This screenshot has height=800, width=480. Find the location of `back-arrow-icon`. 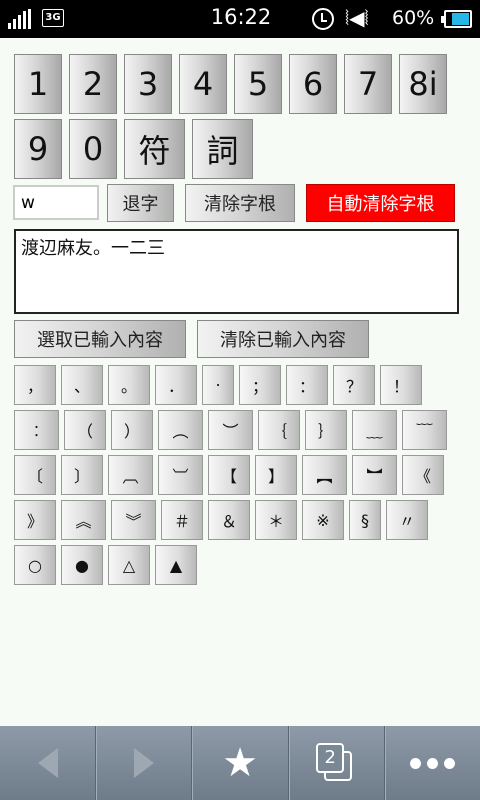

back-arrow-icon is located at coordinates (47, 763).